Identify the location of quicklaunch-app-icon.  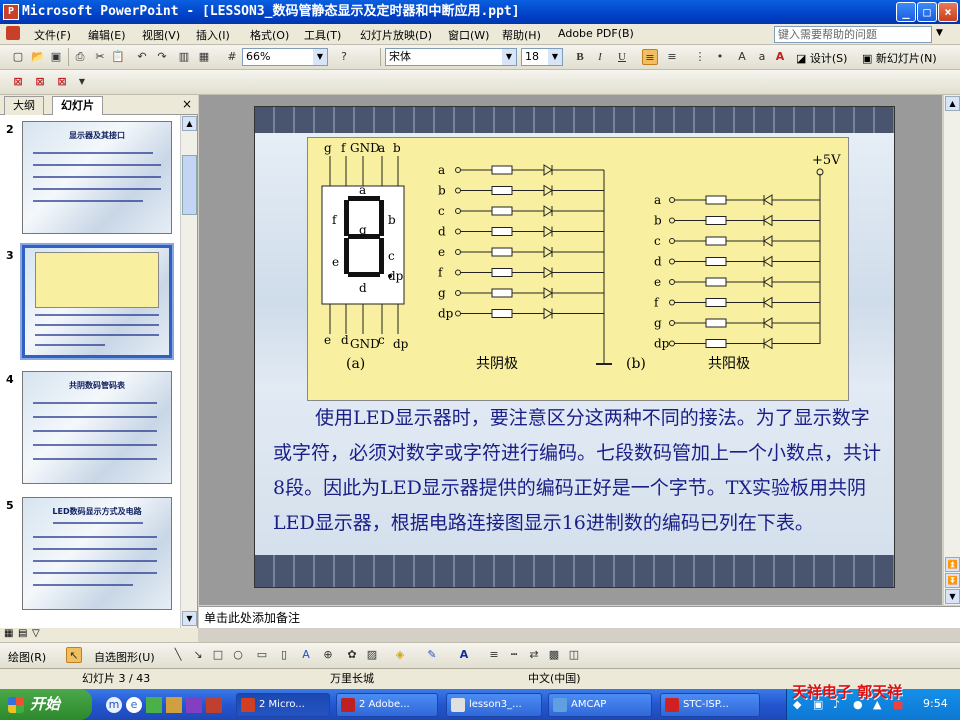
(194, 705).